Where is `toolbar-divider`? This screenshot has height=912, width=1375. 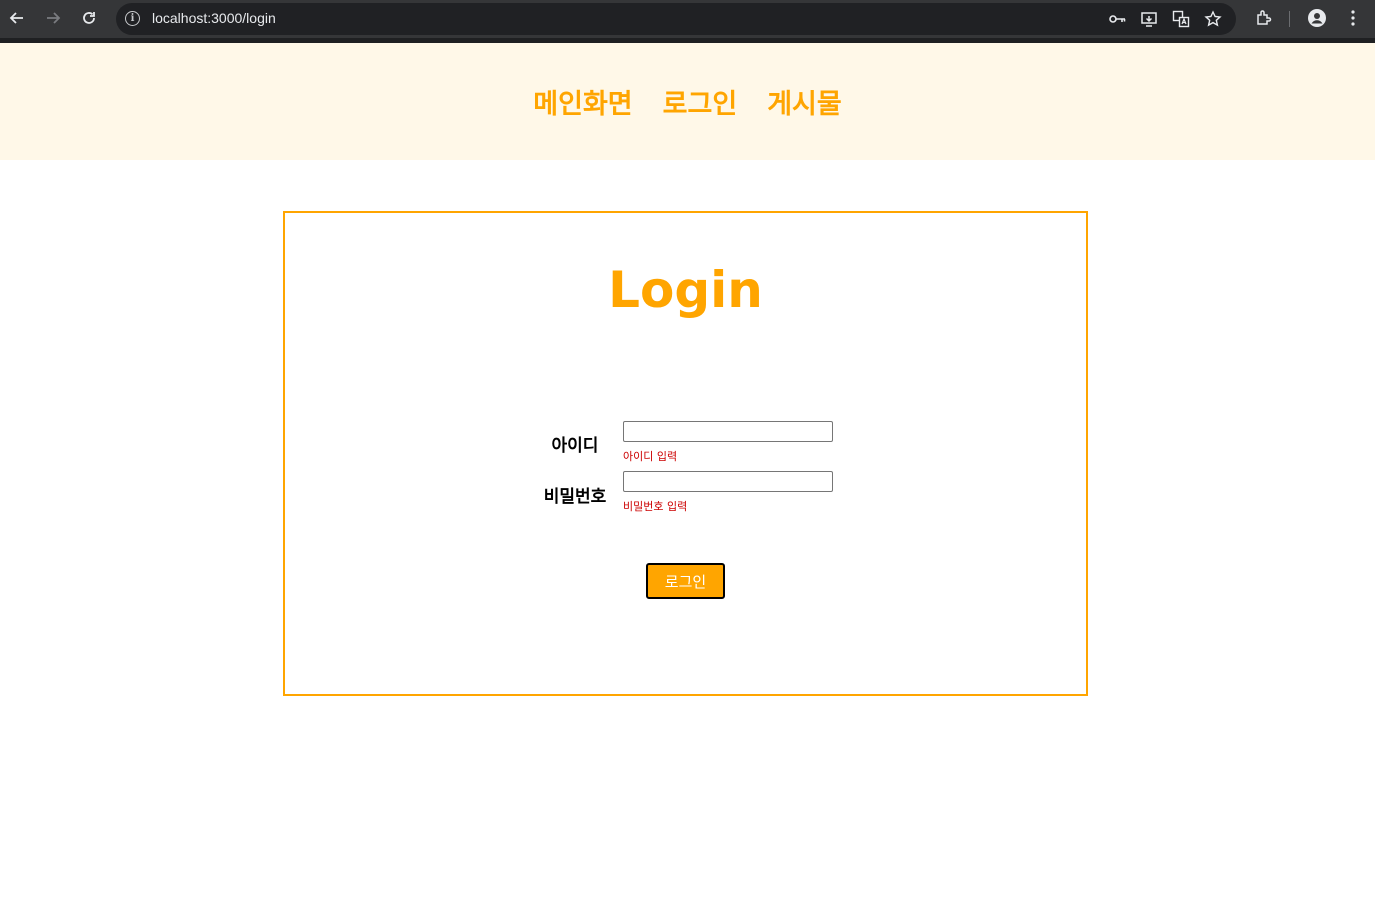
toolbar-divider is located at coordinates (1289, 19).